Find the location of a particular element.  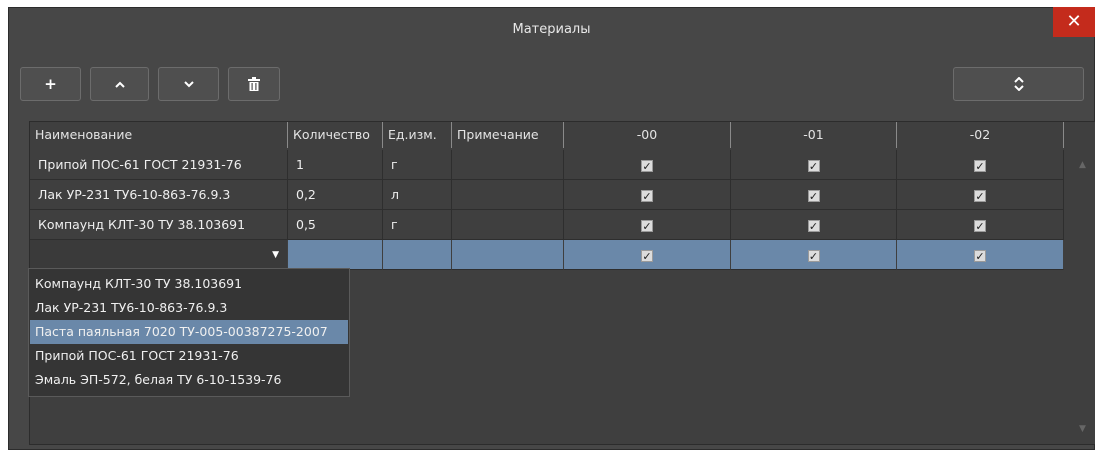

add-button: + is located at coordinates (50, 84).